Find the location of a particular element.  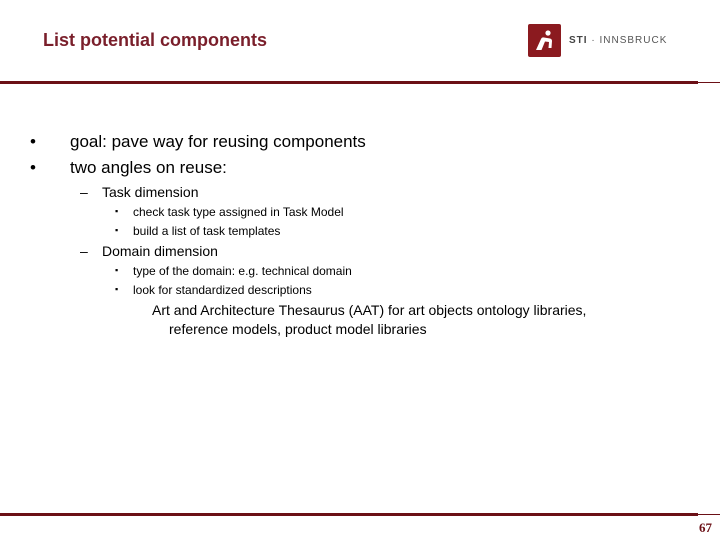

sub-sub-bullet-text: check task type assigned in Task Model is located at coordinates (238, 212).